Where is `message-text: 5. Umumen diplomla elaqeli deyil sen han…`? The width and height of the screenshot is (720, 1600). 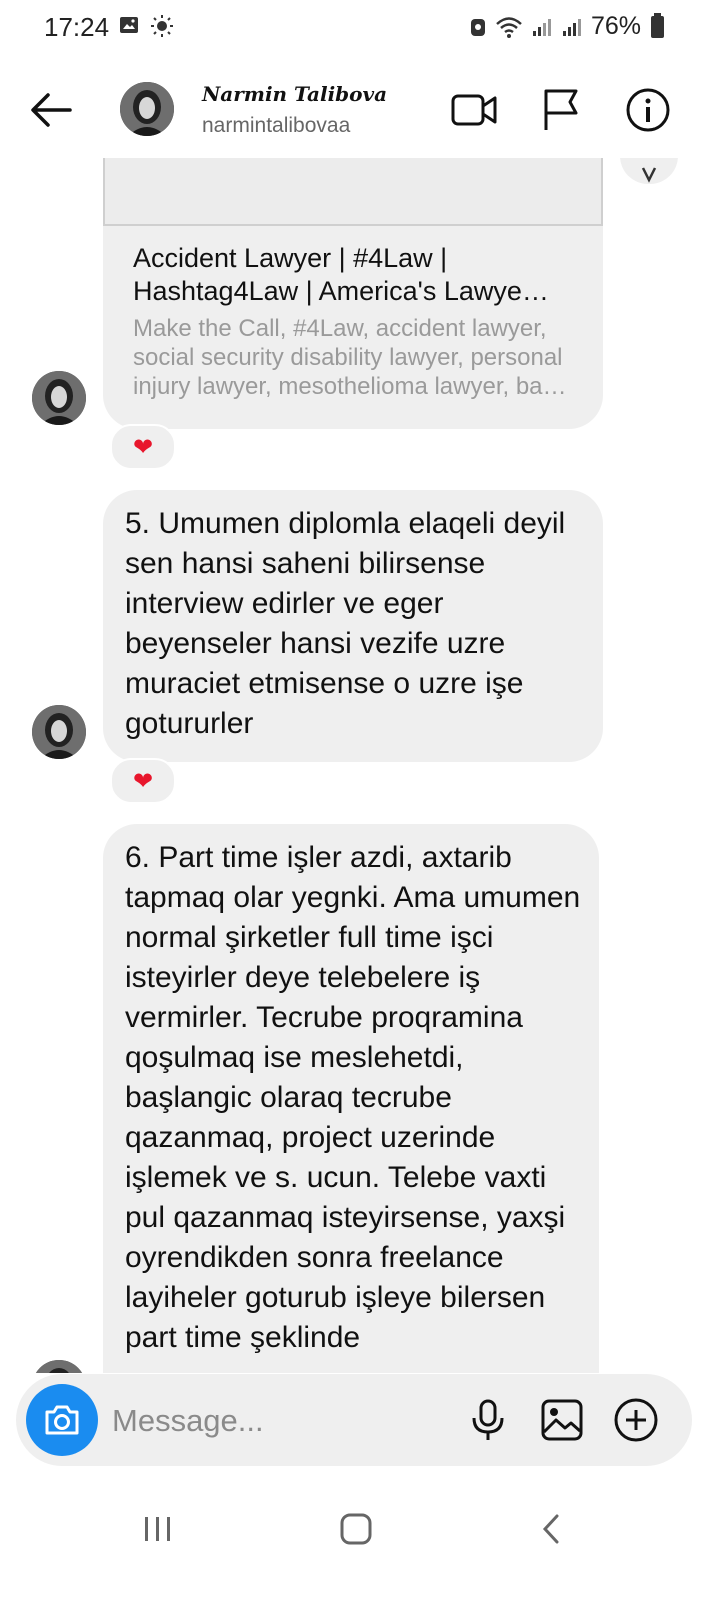
message-text: 5. Umumen diplomla elaqeli deyil sen han… is located at coordinates (345, 623).